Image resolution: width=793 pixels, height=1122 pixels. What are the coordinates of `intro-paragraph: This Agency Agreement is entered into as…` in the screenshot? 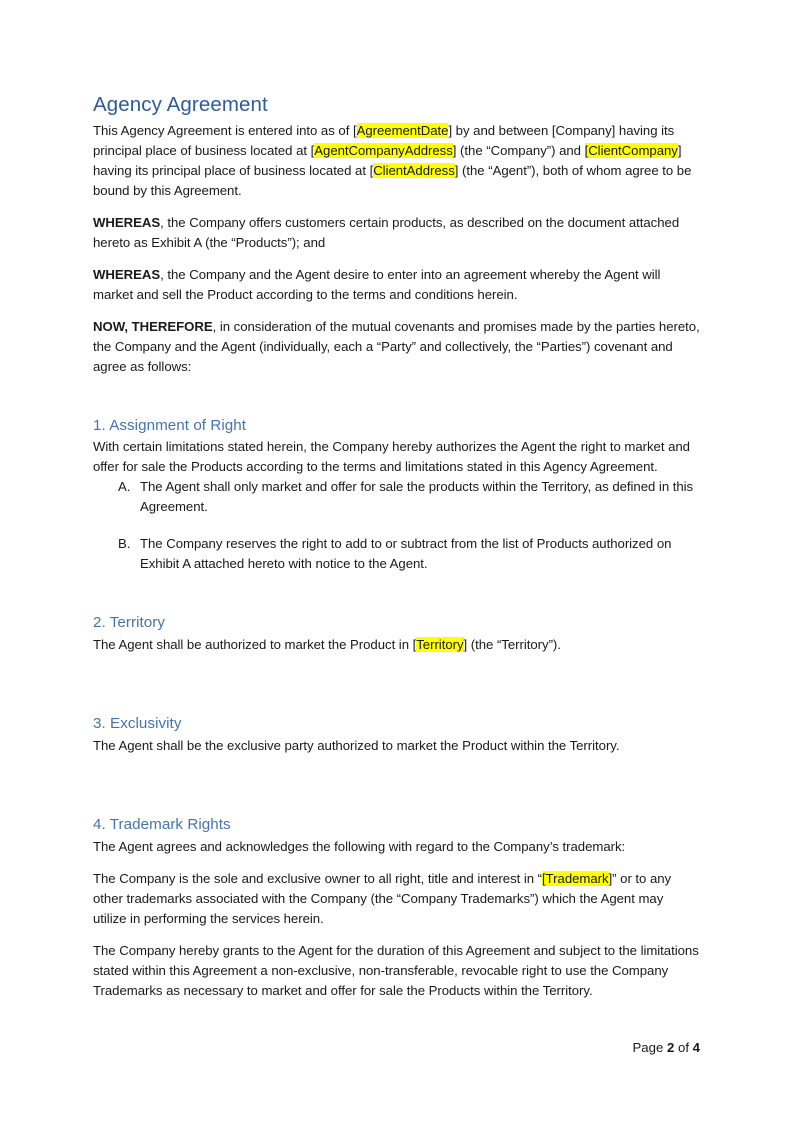 It's located at (396, 161).